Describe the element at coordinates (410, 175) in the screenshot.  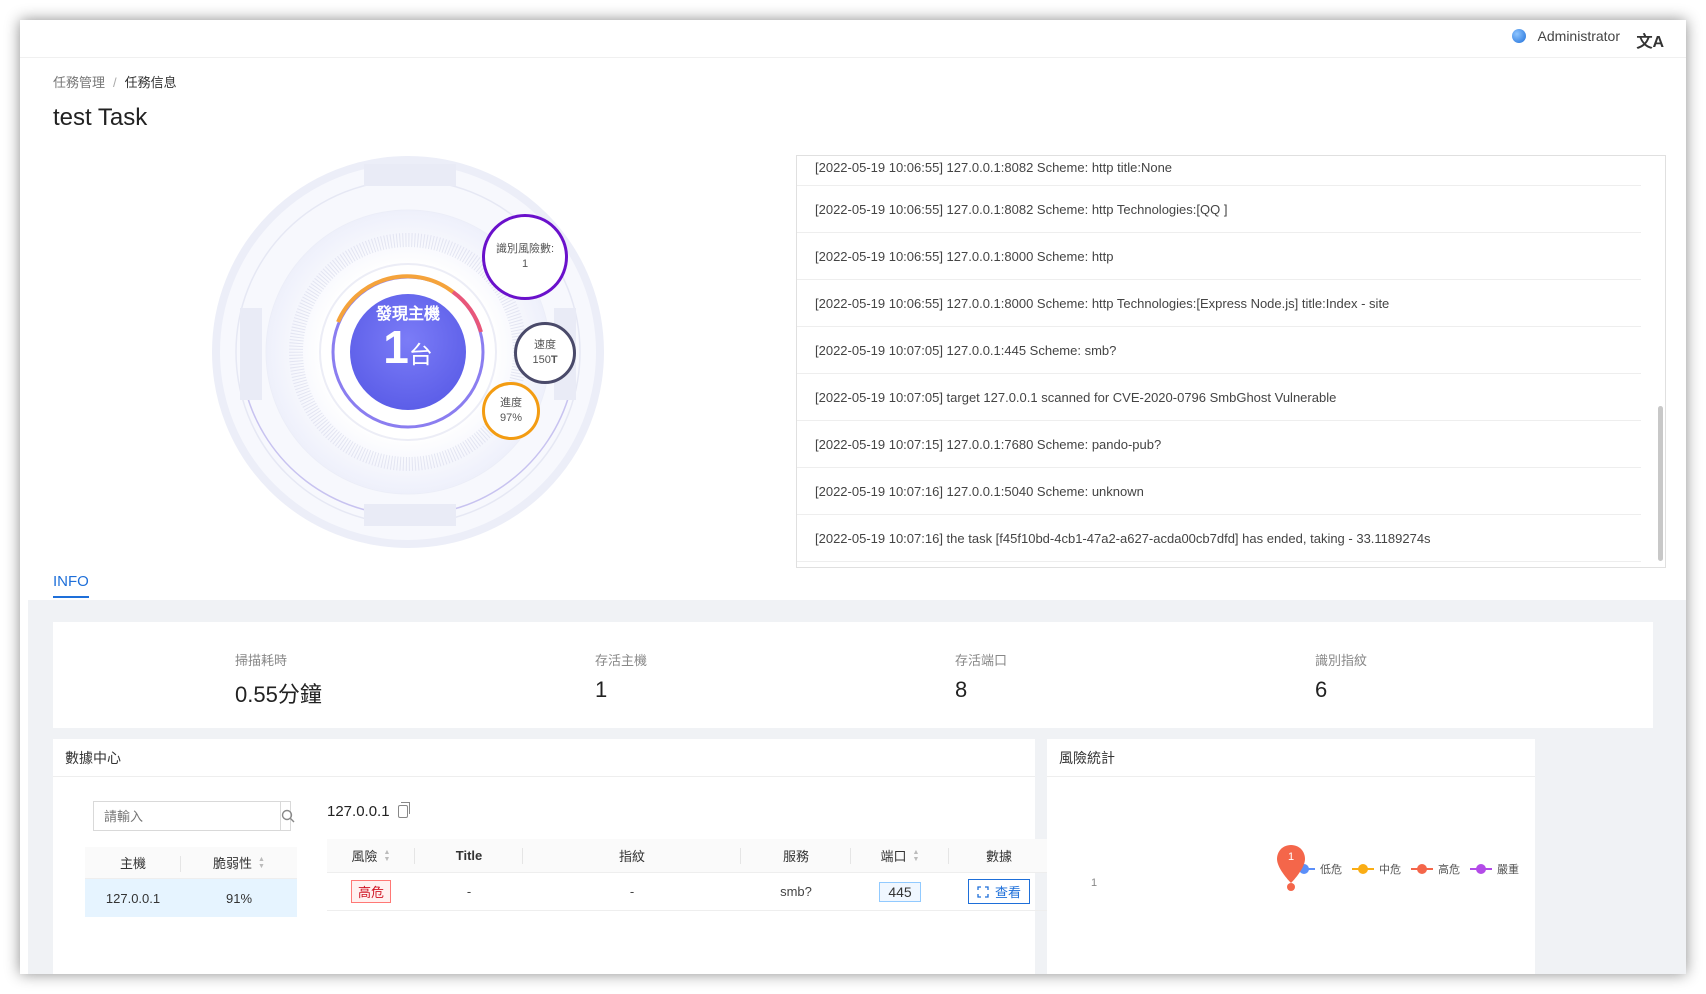
I see `gauge-top-tab` at that location.